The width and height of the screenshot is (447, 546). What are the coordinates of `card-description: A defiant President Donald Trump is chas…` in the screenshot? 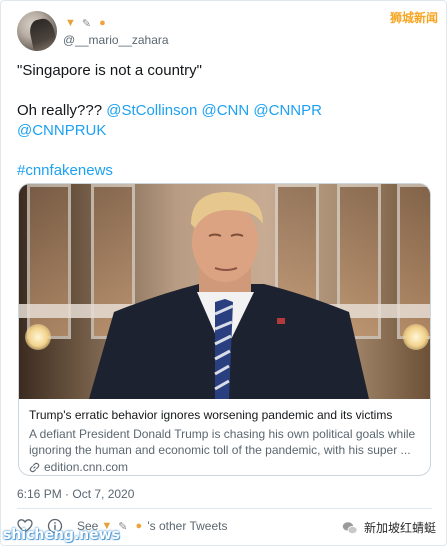 It's located at (222, 442).